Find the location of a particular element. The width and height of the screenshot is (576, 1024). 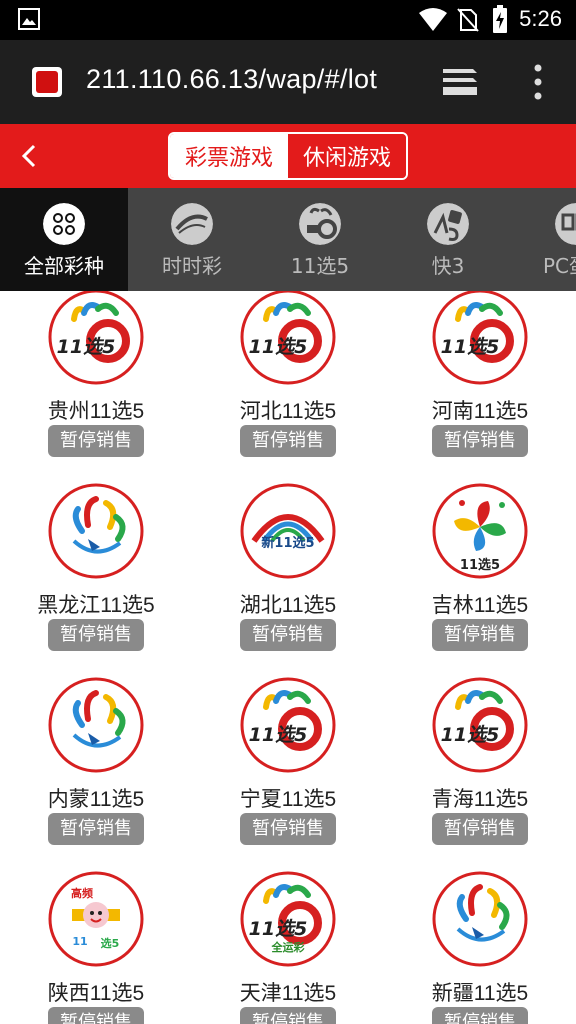

lottery-item: 新11选5 湖北11选5 暂停销售 is located at coordinates (288, 580).